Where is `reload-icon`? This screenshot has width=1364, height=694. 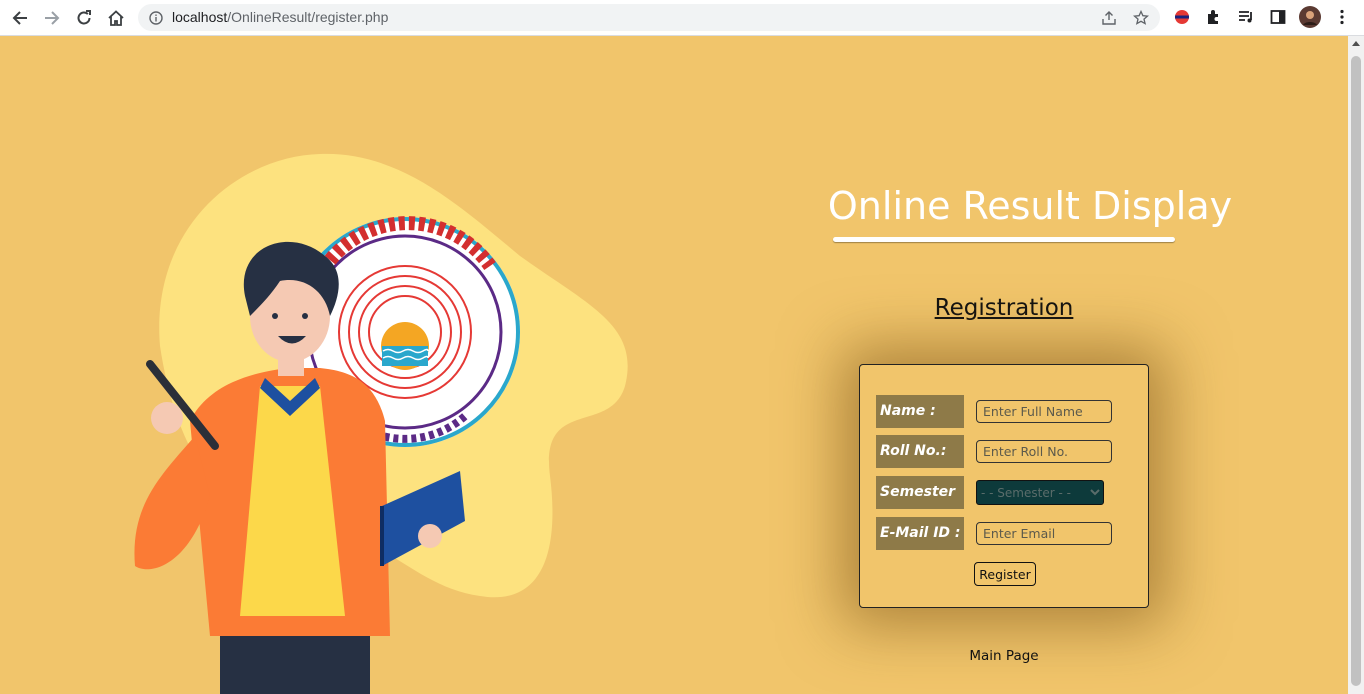
reload-icon is located at coordinates (84, 18).